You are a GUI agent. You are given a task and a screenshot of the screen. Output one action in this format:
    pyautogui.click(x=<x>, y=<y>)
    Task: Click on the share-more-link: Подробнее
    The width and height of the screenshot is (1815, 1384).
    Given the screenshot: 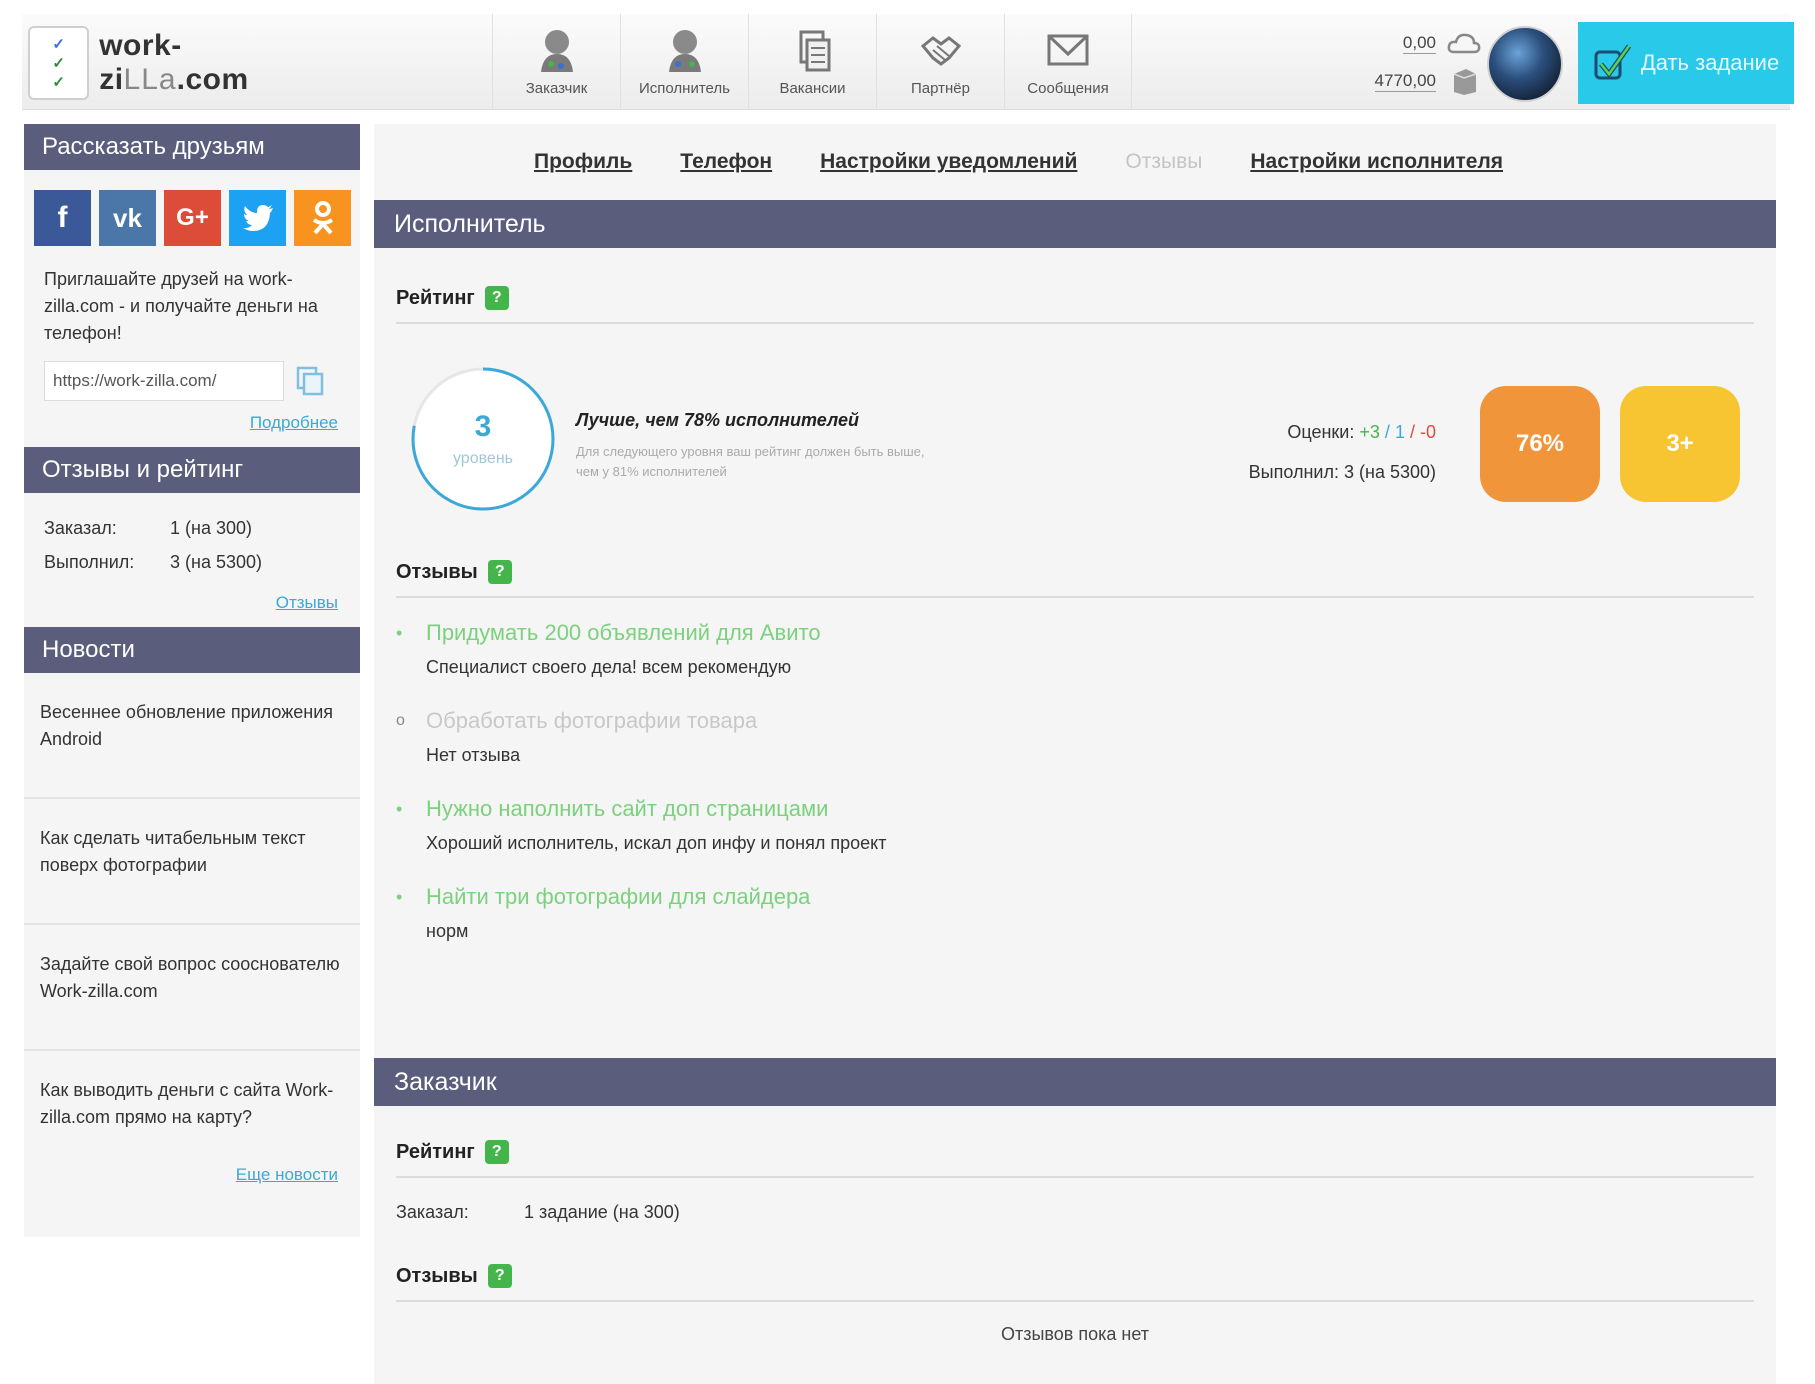 What is the action you would take?
    pyautogui.click(x=192, y=424)
    